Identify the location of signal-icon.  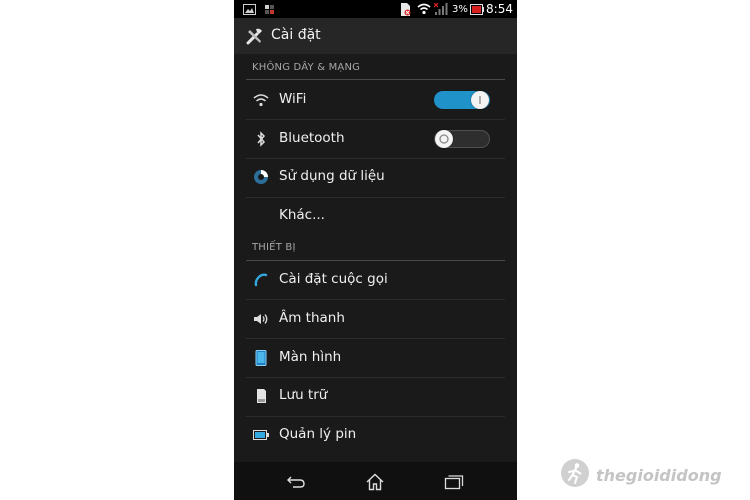
(441, 9).